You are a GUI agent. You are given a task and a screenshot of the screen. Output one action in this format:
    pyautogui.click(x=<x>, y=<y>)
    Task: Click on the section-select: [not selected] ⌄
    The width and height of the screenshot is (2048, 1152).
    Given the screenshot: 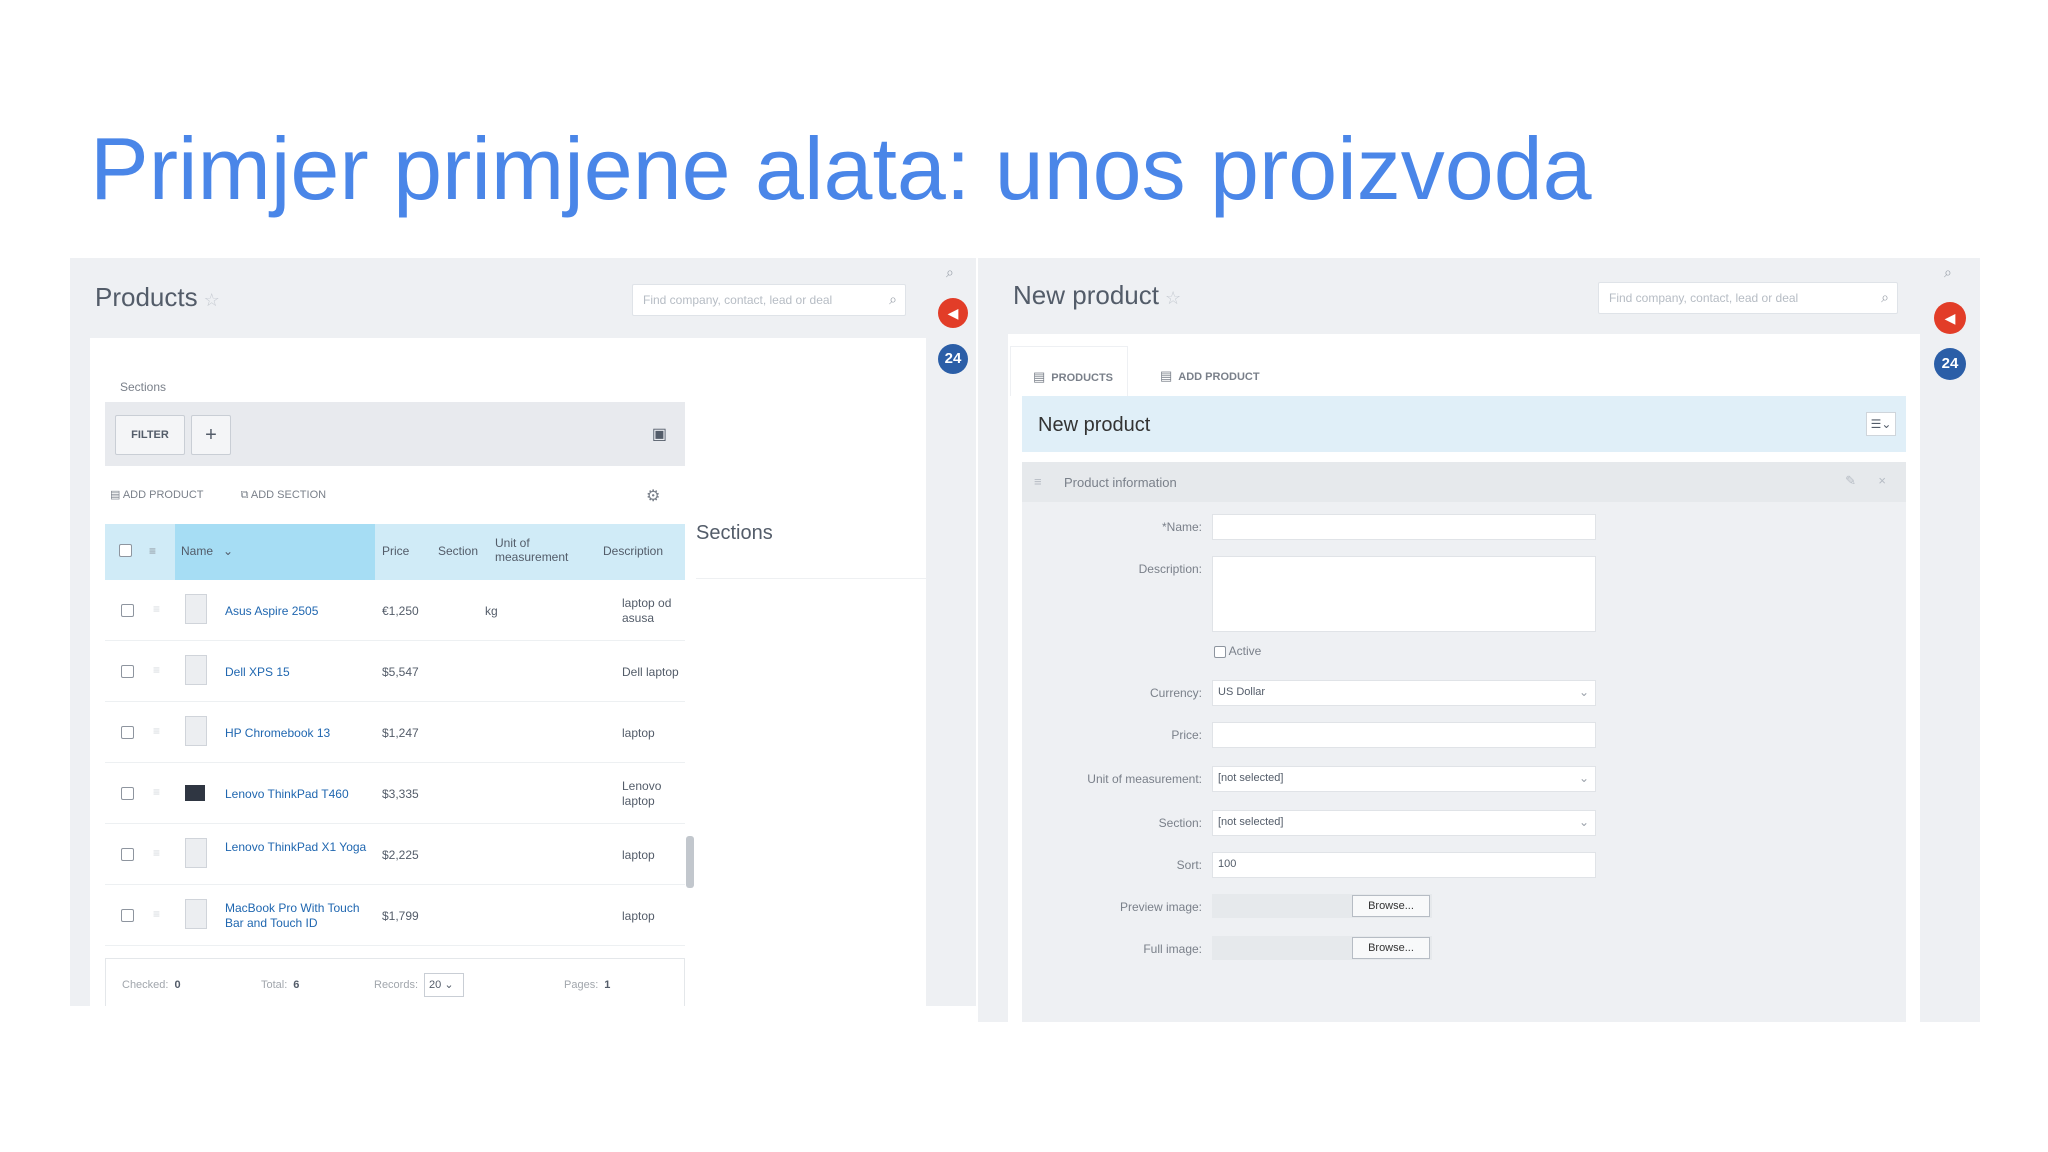 What is the action you would take?
    pyautogui.click(x=1404, y=823)
    